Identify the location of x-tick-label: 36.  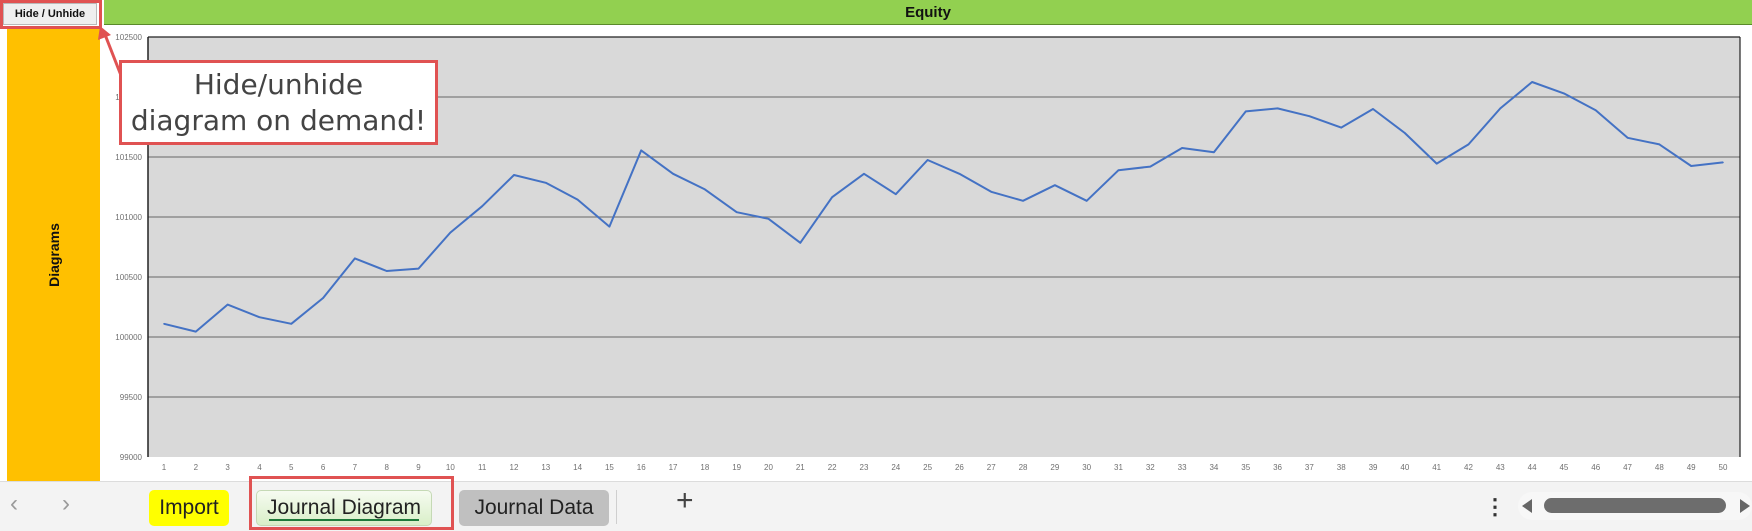
(1277, 467).